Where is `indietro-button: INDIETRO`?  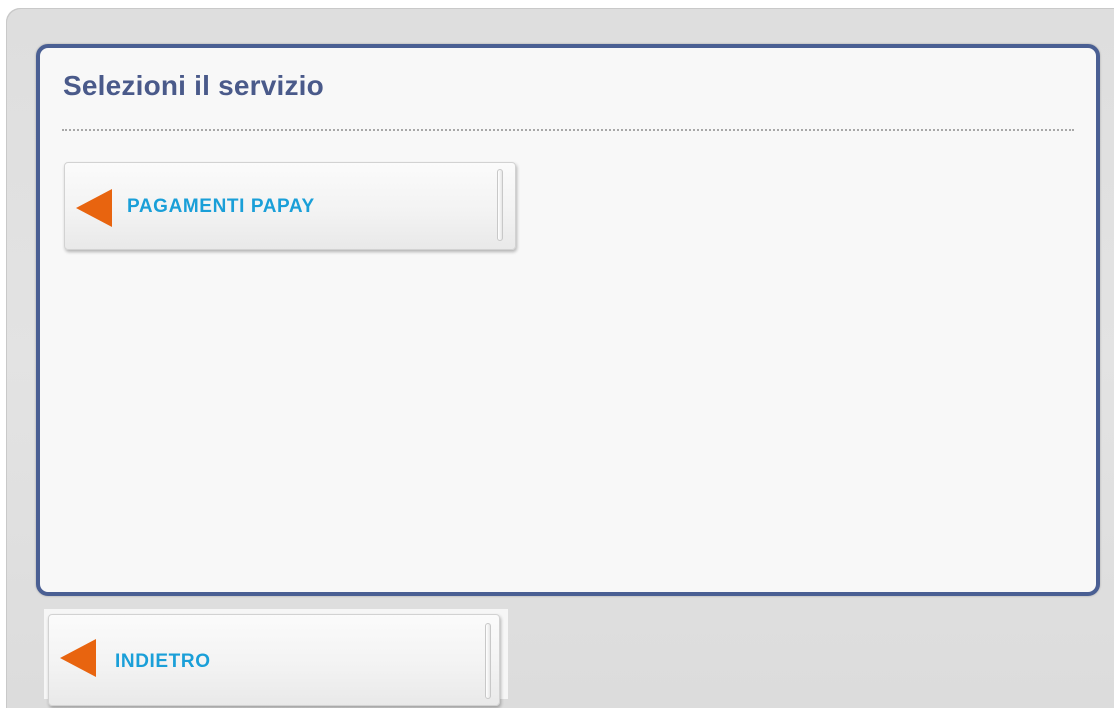 indietro-button: INDIETRO is located at coordinates (274, 660).